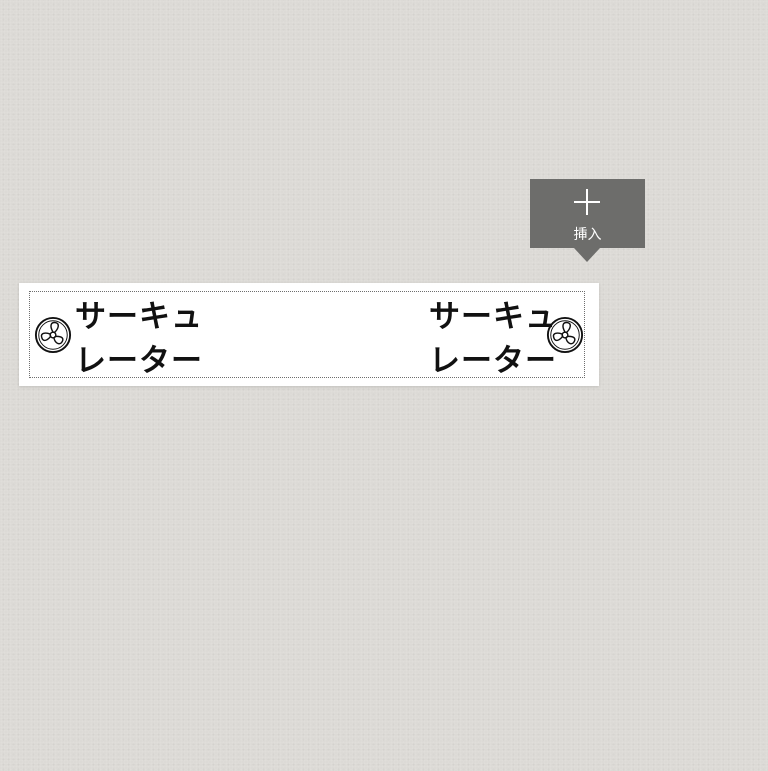 The image size is (768, 771). I want to click on plus-icon, so click(587, 202).